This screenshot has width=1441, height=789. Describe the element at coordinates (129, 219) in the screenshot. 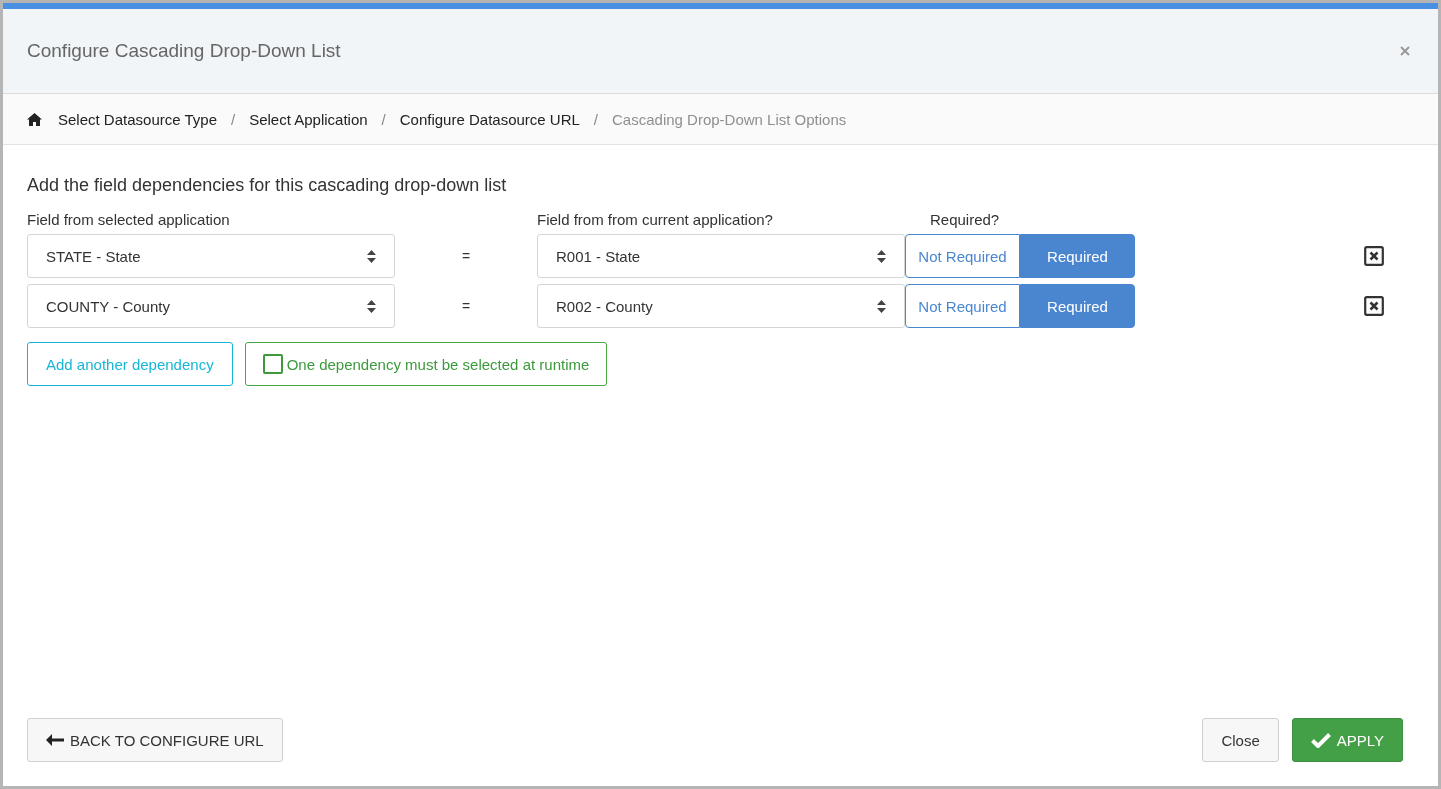

I see `column-label: Field from selected application` at that location.